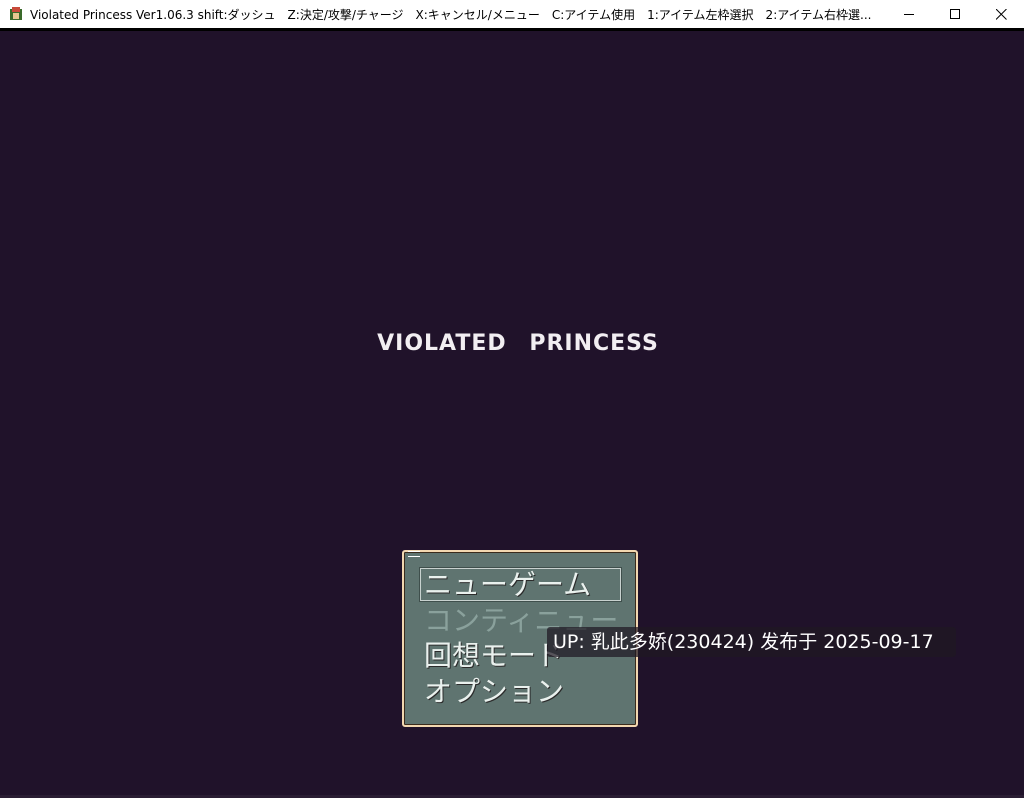 This screenshot has height=798, width=1024. What do you see at coordinates (414, 554) in the screenshot?
I see `menu-corner-decoration` at bounding box center [414, 554].